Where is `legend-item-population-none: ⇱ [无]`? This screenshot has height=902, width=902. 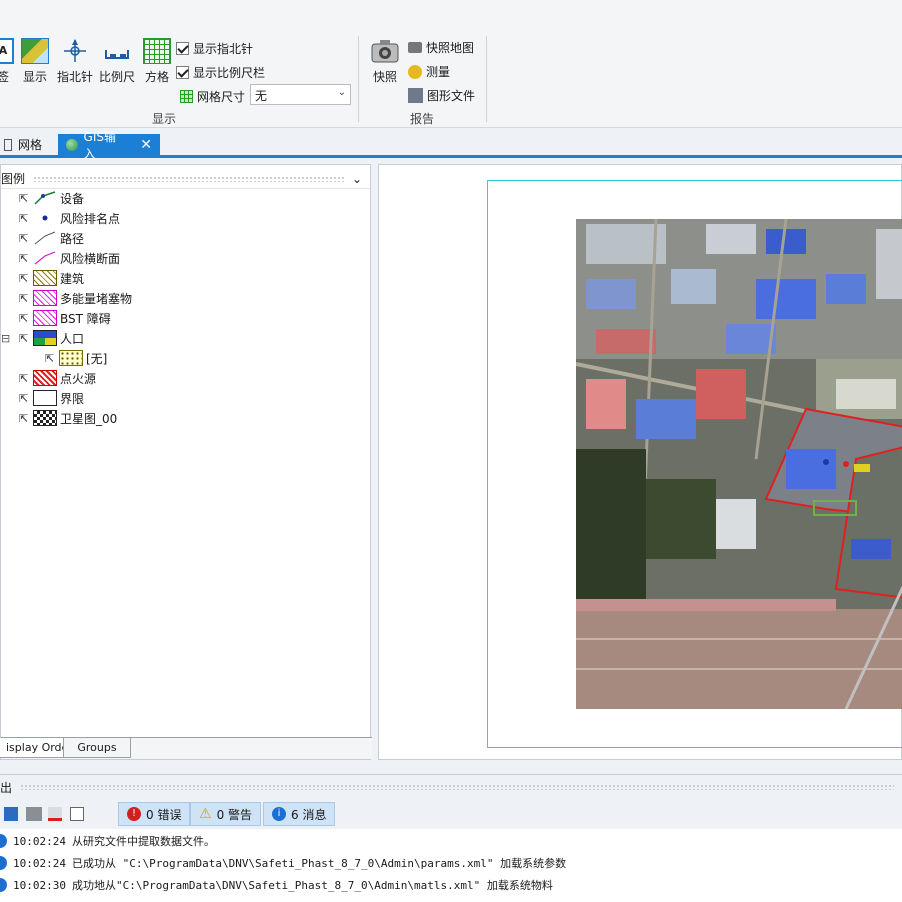
legend-item-population-none: ⇱ [无] is located at coordinates (76, 358).